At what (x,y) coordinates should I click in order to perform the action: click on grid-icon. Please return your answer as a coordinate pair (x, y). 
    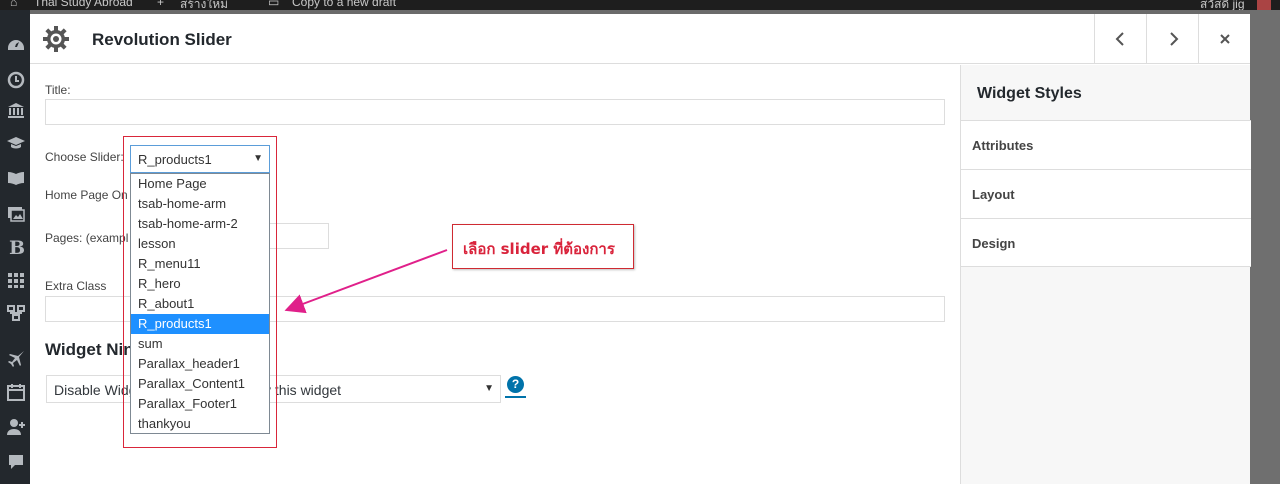
    Looking at the image, I should click on (16, 280).